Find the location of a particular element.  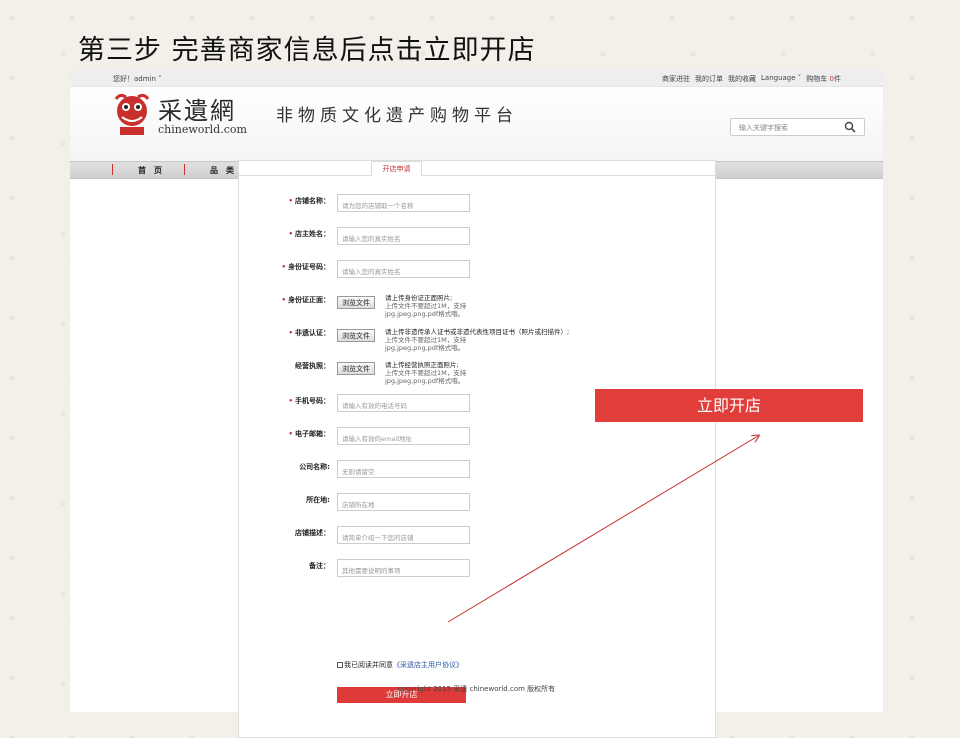

owner-name-input: 请输入您的真实姓名 is located at coordinates (403, 236).